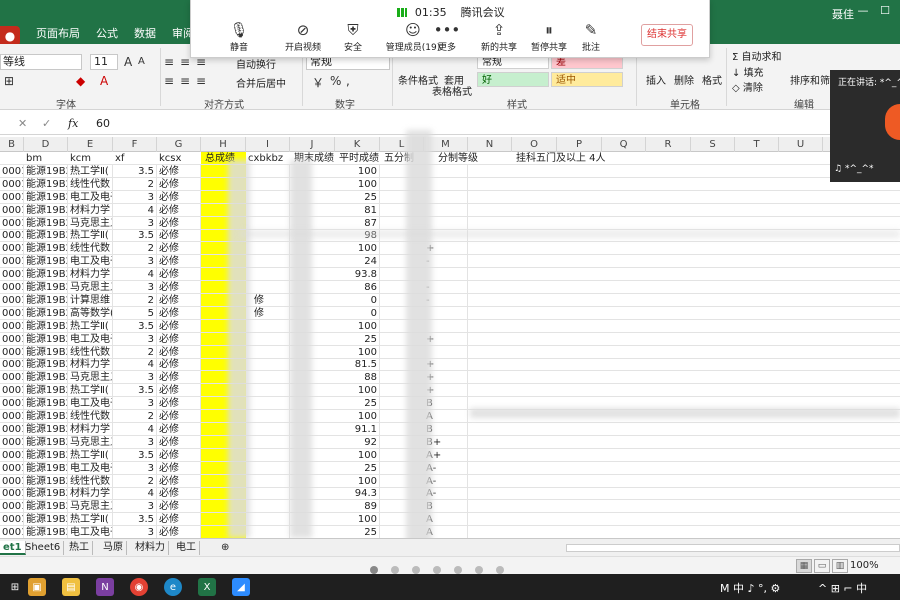 Image resolution: width=900 pixels, height=600 pixels. What do you see at coordinates (239, 36) in the screenshot?
I see `mute-button: 🎙 静音` at bounding box center [239, 36].